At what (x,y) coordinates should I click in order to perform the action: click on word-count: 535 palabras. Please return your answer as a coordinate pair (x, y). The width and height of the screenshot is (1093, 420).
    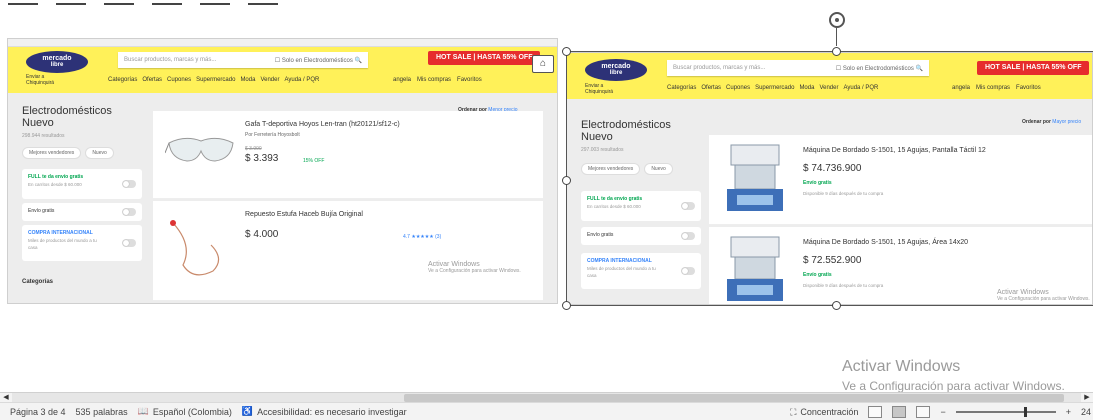
    Looking at the image, I should click on (102, 412).